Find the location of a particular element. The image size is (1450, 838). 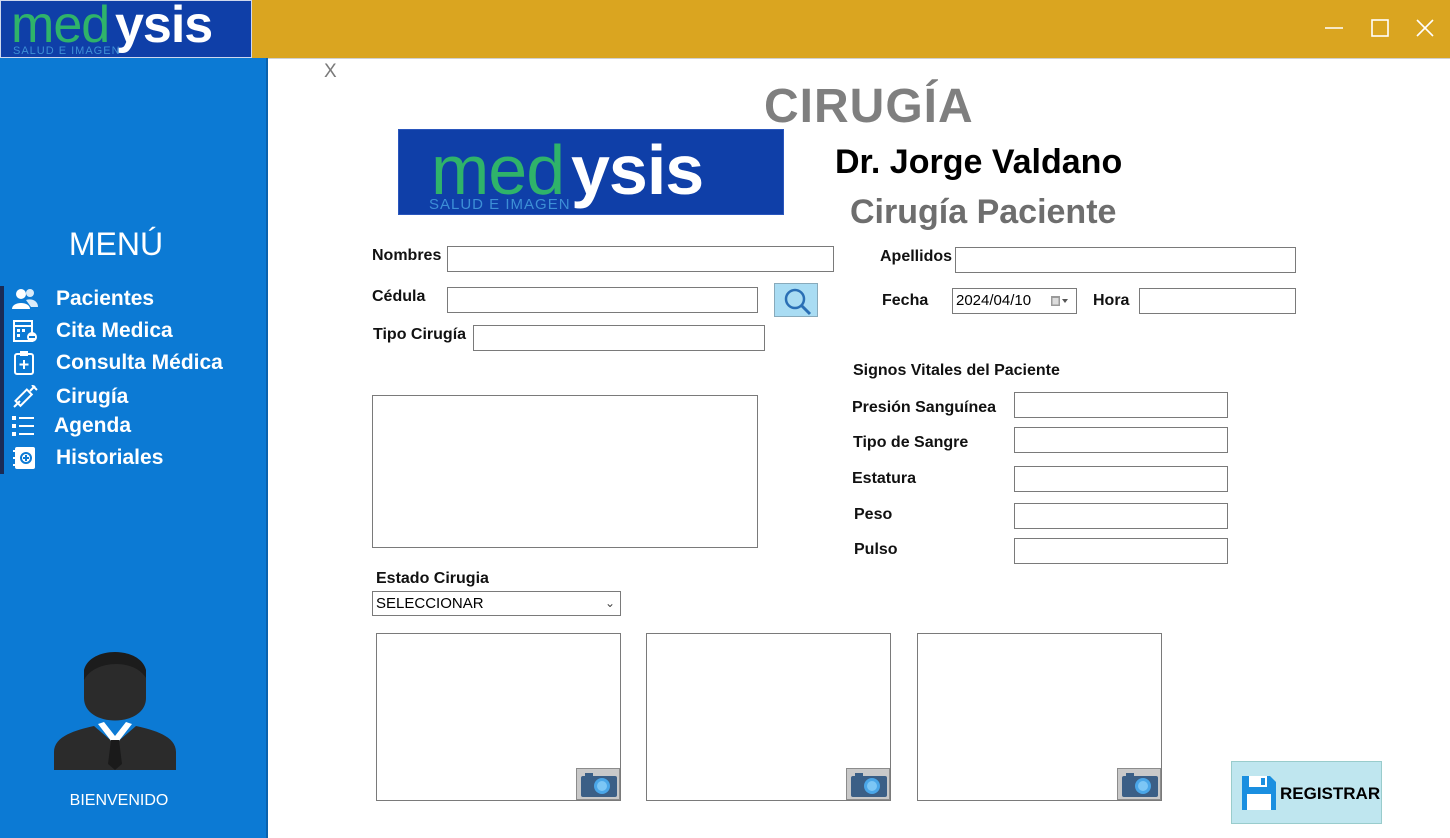

sidebar-item-pacientes: Pacientes is located at coordinates (130, 299).